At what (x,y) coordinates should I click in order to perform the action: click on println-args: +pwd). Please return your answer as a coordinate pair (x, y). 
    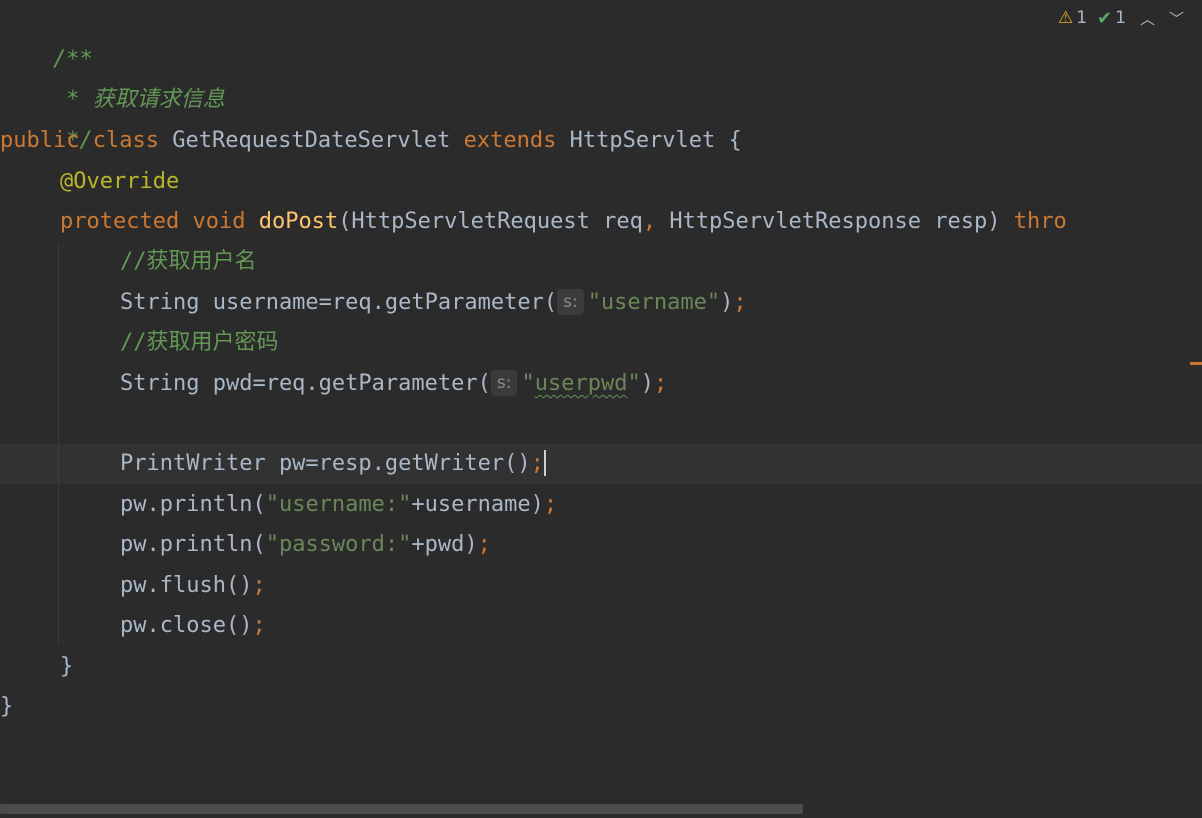
    Looking at the image, I should click on (444, 544).